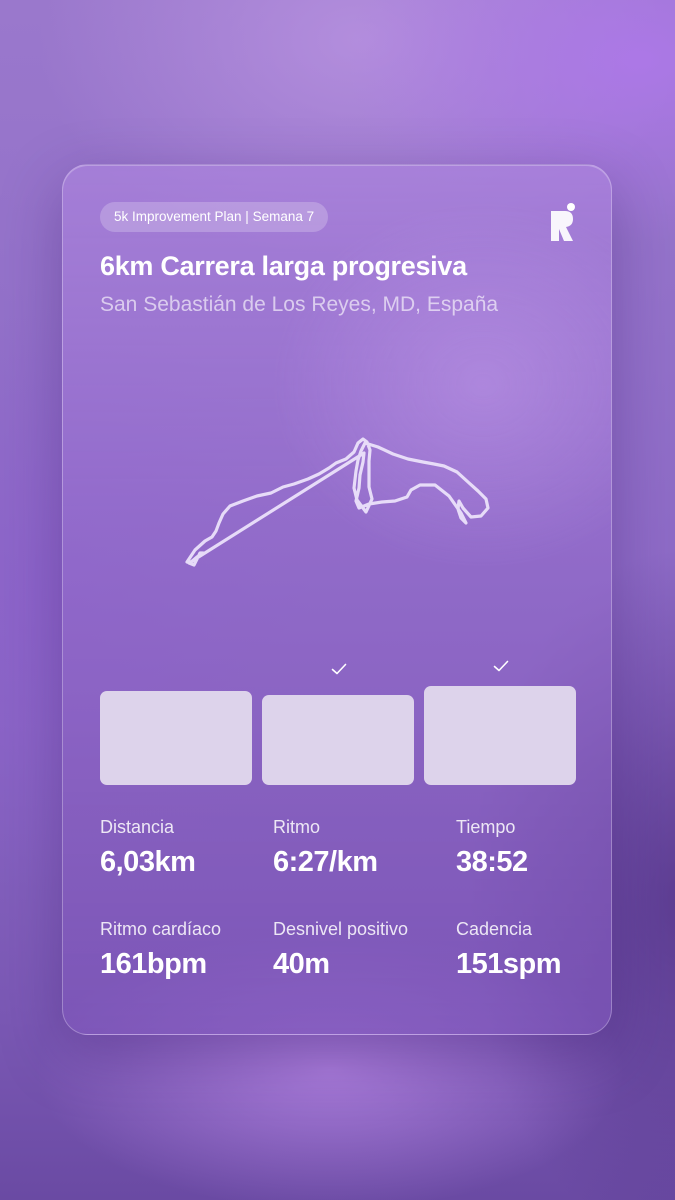 The width and height of the screenshot is (675, 1200). What do you see at coordinates (340, 950) in the screenshot?
I see `stat-elevation-gain: Desnivel positivo 40m` at bounding box center [340, 950].